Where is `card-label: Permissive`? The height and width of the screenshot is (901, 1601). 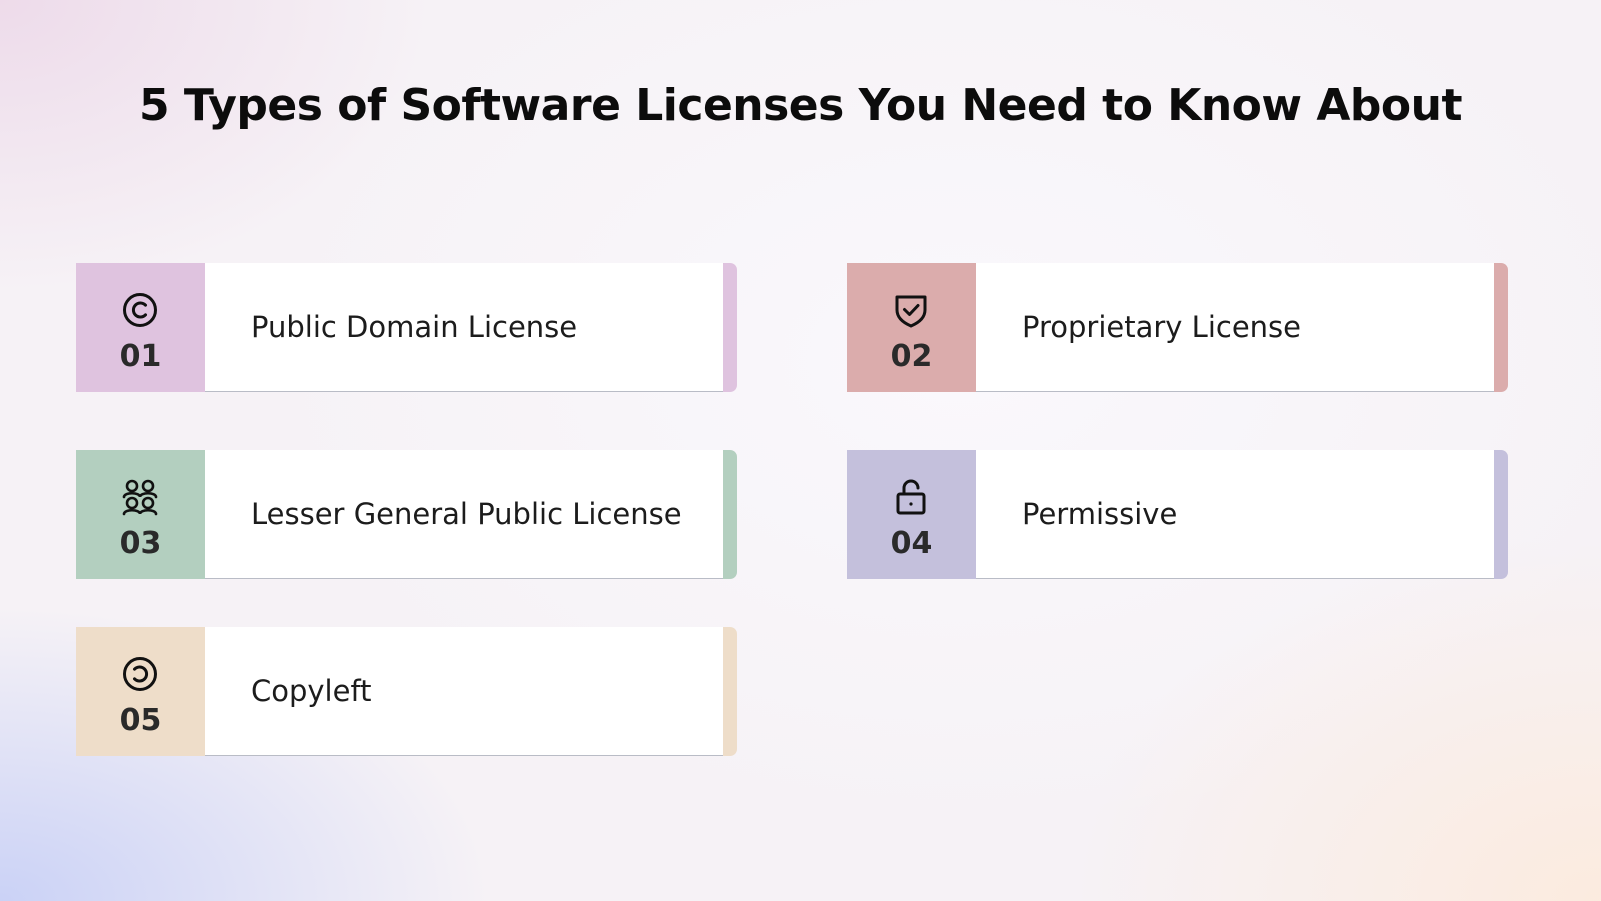
card-label: Permissive is located at coordinates (1100, 514).